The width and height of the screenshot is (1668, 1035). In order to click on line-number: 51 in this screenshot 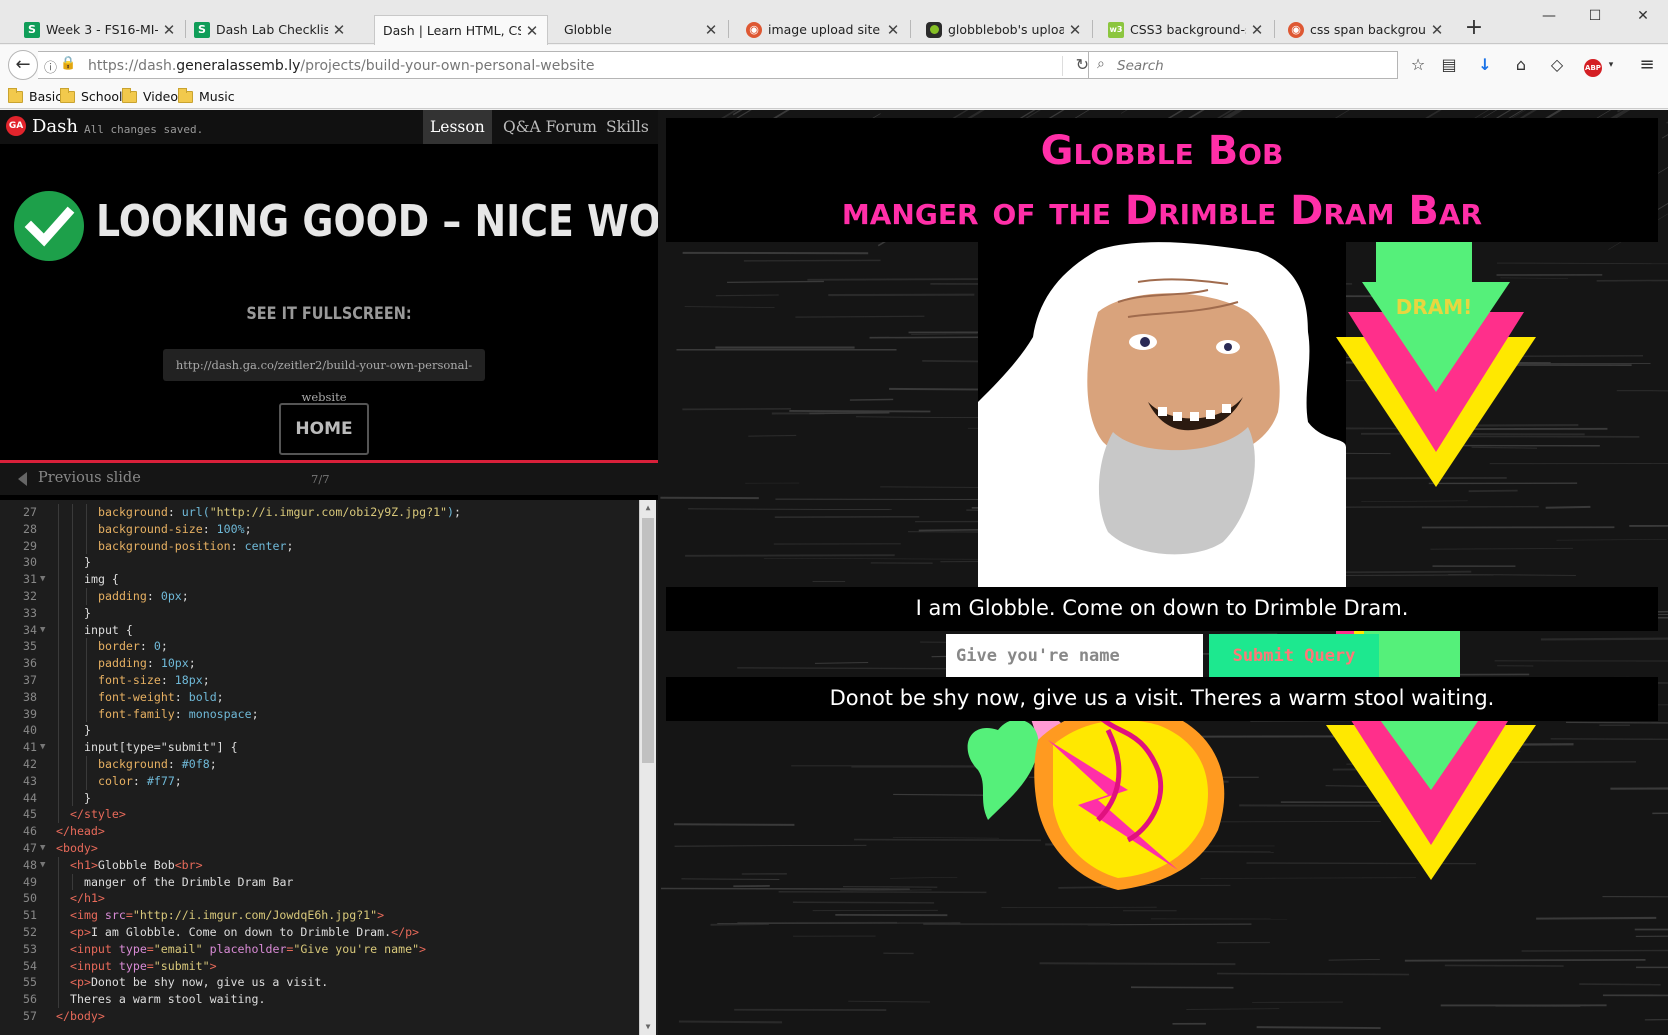, I will do `click(30, 915)`.